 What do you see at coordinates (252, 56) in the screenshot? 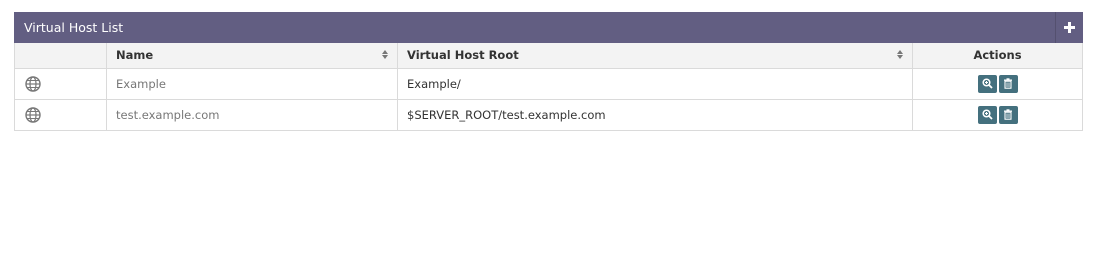
I see `column-header-name: Name` at bounding box center [252, 56].